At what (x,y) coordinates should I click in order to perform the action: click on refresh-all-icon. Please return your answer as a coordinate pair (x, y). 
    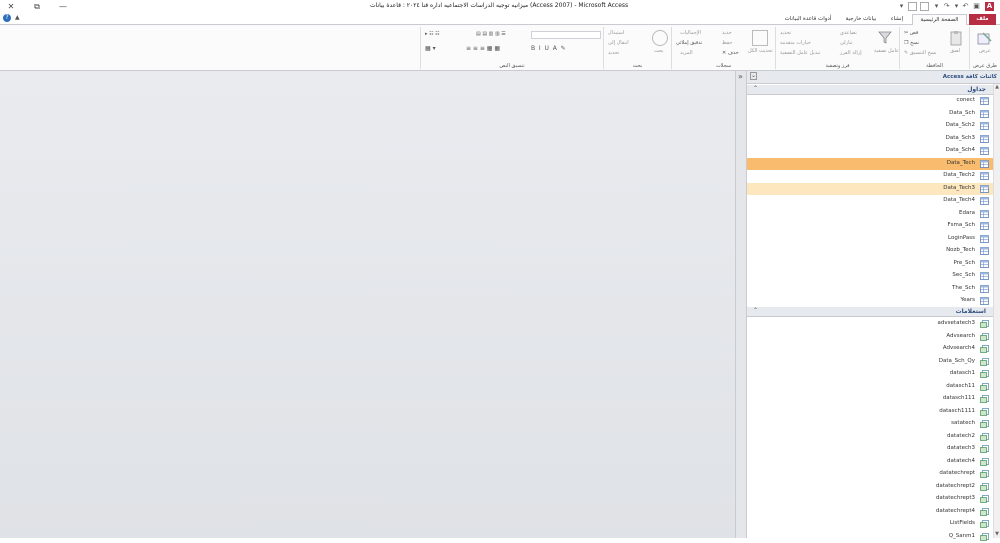
    Looking at the image, I should click on (760, 38).